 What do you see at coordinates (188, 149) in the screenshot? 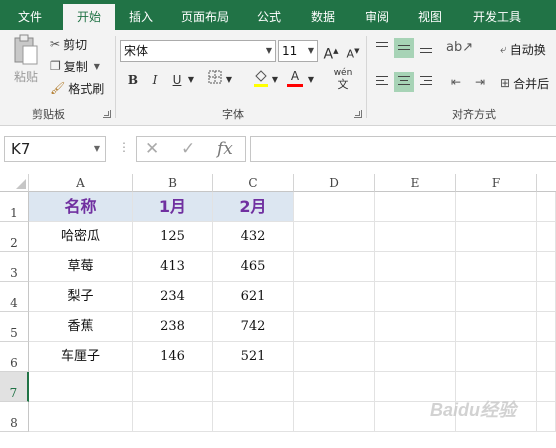
I see `enter-icon: ✓` at bounding box center [188, 149].